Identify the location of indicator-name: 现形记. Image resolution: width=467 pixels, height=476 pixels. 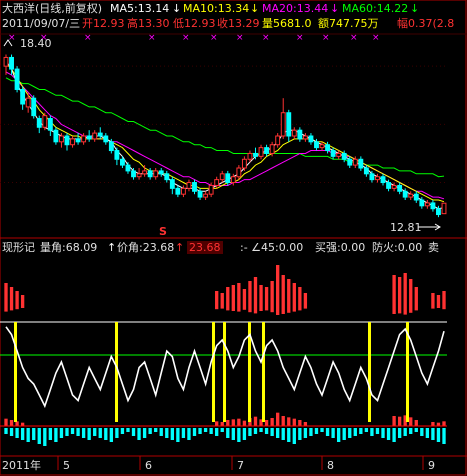
(18, 247).